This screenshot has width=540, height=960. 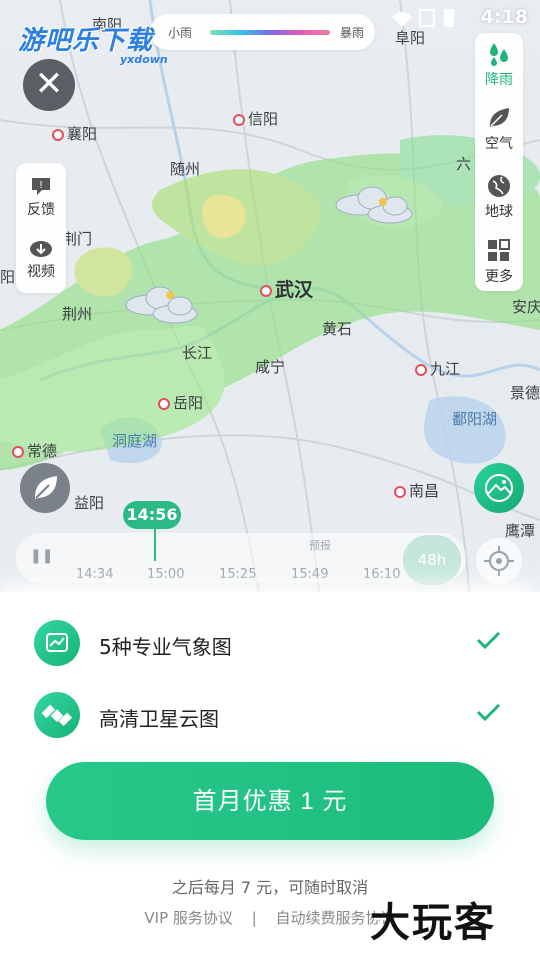 I want to click on legend-light-label: 小雨, so click(x=180, y=33).